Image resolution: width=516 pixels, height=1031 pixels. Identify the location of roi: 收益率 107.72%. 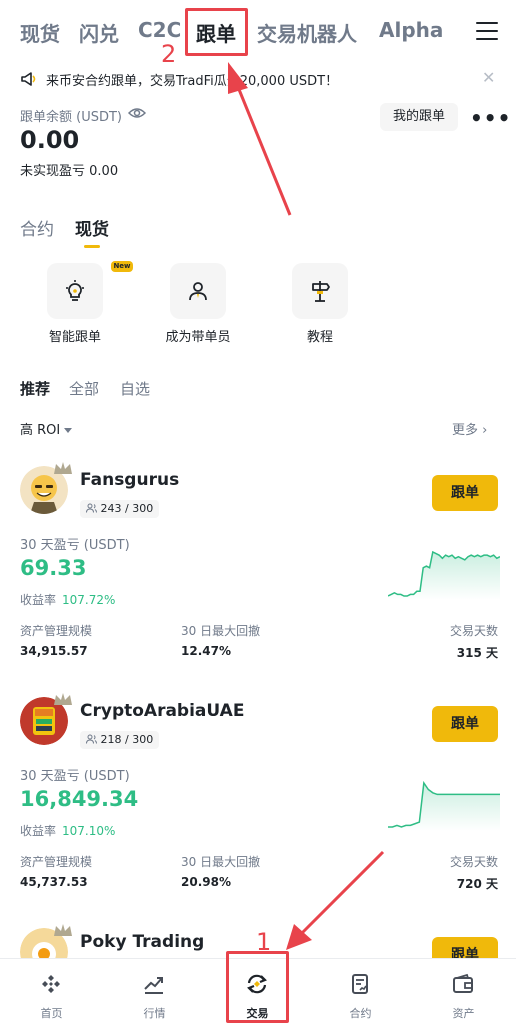
(67, 599).